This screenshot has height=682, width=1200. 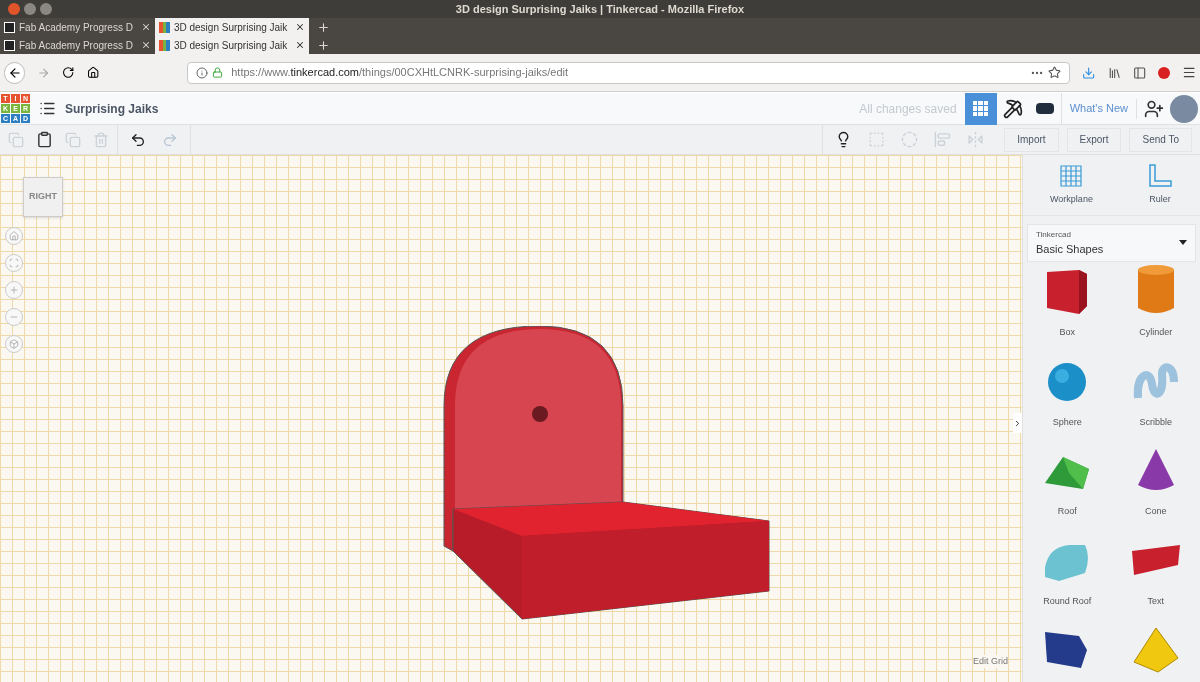 What do you see at coordinates (1155, 481) in the screenshot?
I see `shape-tile: Cone` at bounding box center [1155, 481].